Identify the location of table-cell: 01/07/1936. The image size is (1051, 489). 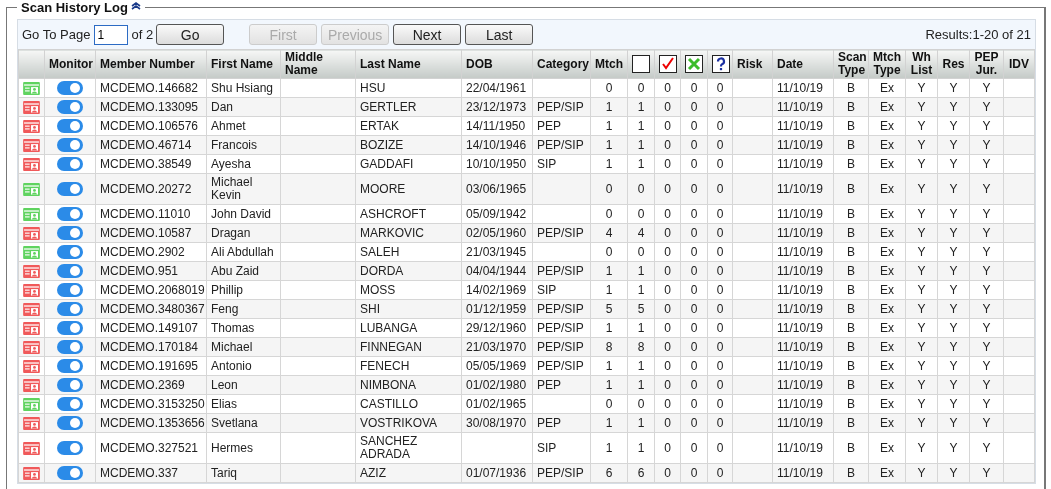
(496, 472).